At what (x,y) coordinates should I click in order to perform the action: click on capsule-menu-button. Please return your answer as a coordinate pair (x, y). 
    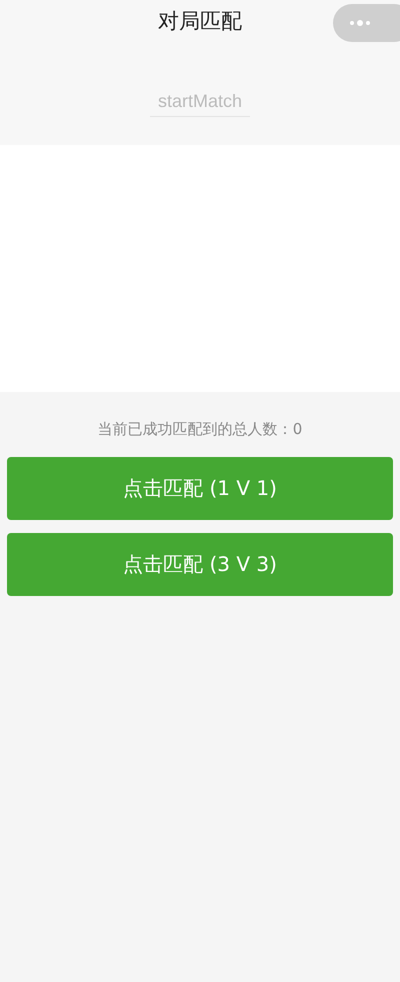
    Looking at the image, I should click on (366, 23).